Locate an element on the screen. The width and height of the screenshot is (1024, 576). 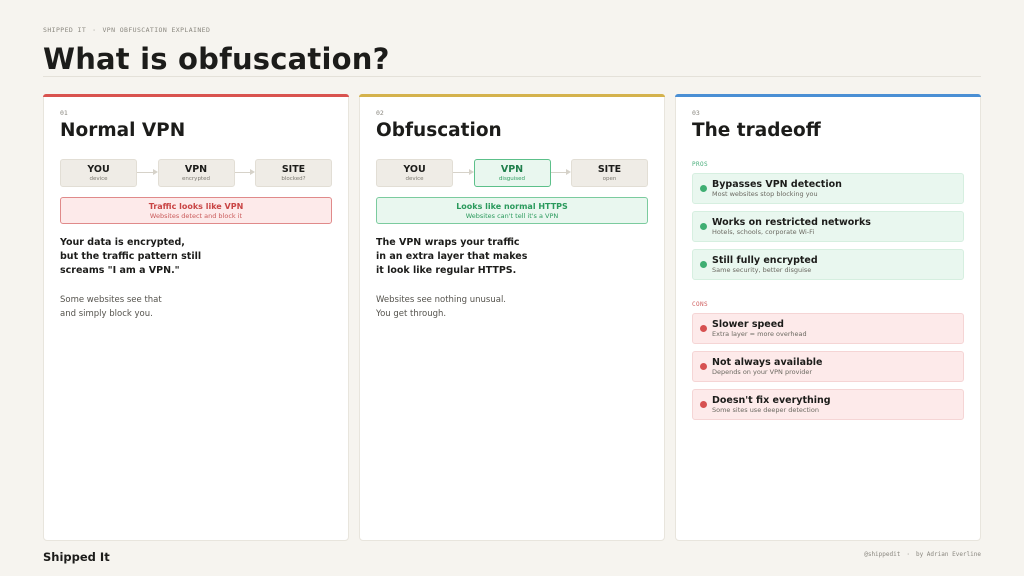
item-title: Not always available is located at coordinates (767, 362).